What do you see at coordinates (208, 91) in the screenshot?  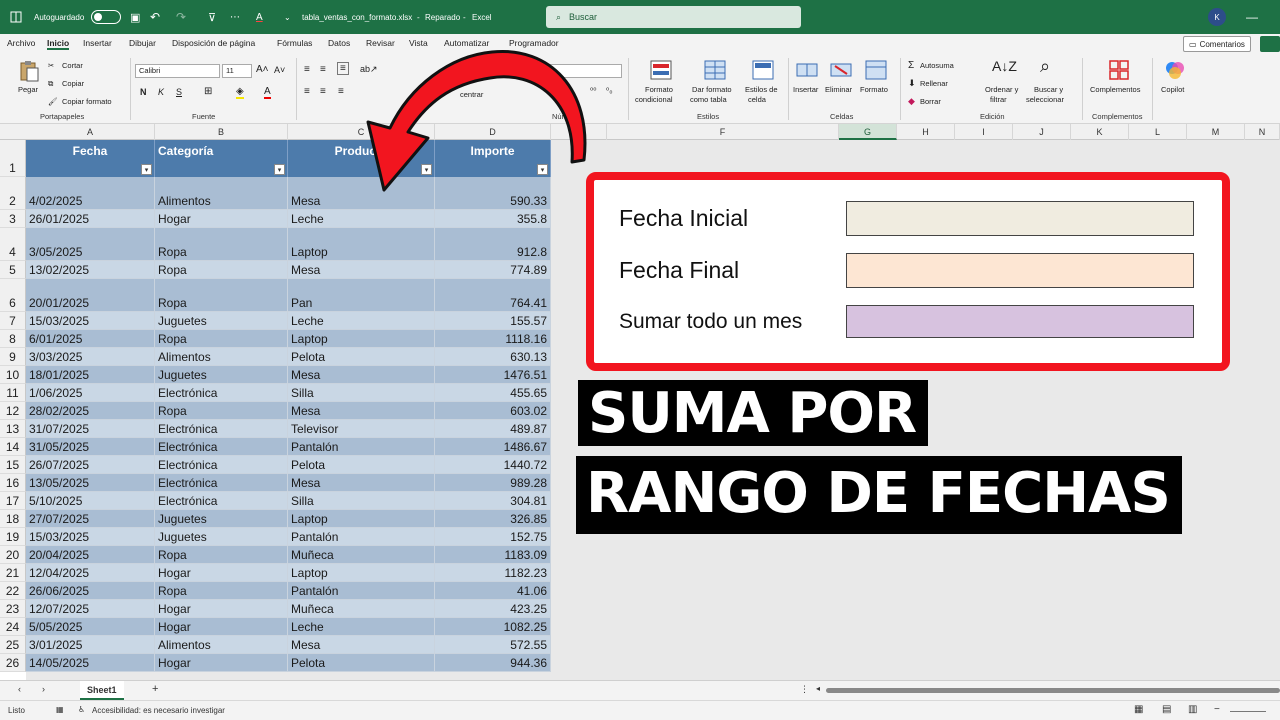 I see `borders-menu-icon: ⊞` at bounding box center [208, 91].